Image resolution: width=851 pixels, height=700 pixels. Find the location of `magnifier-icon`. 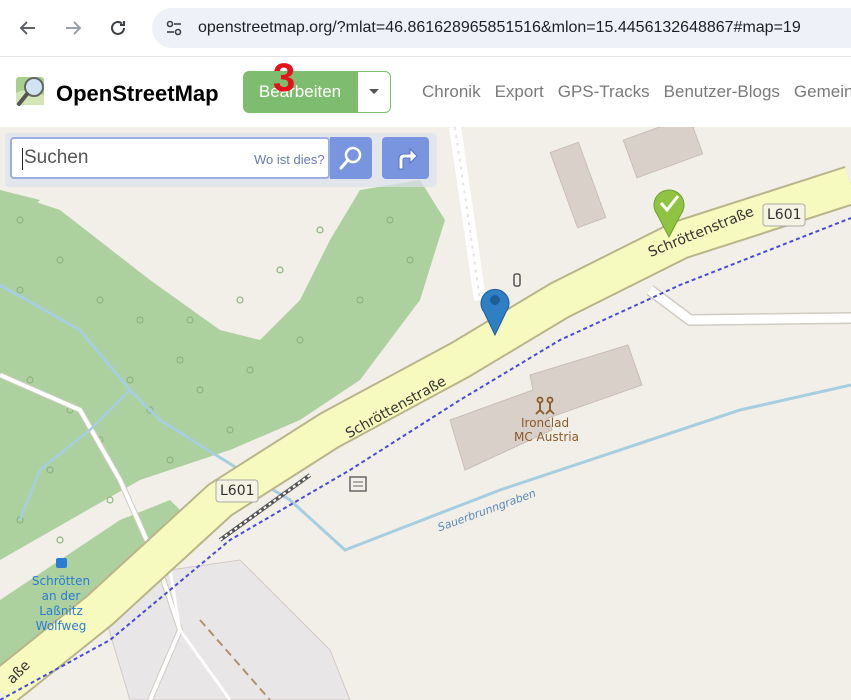

magnifier-icon is located at coordinates (350, 158).